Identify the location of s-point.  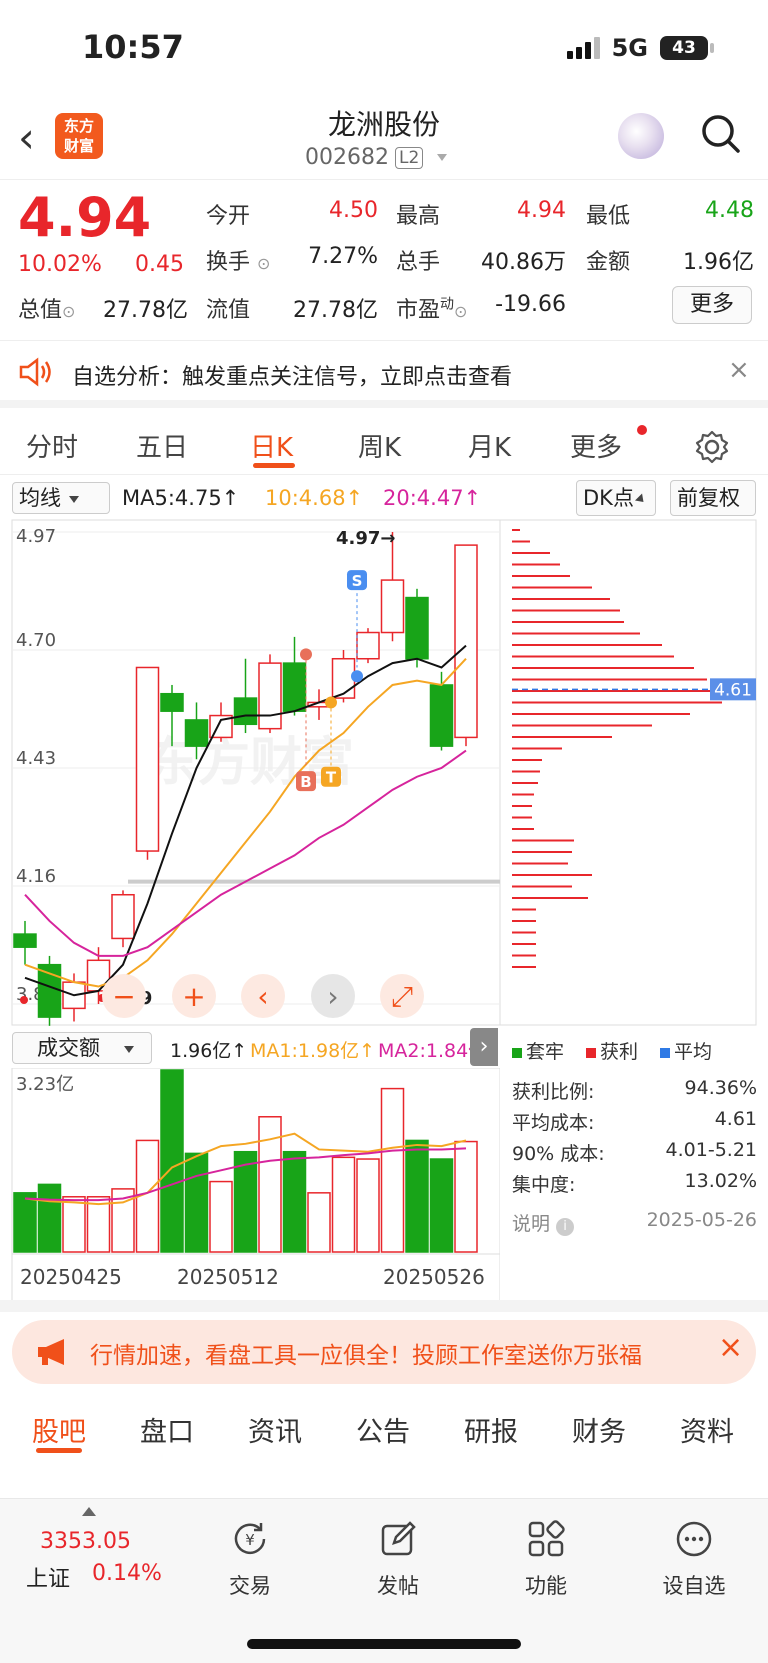
(357, 676).